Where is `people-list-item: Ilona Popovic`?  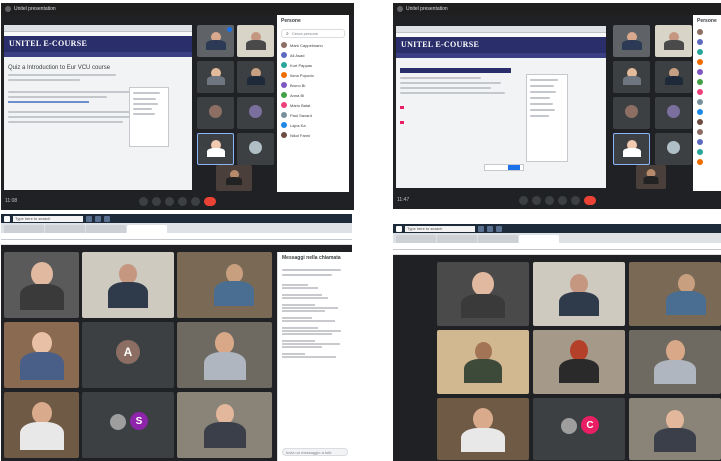
people-list-item: Ilona Popovic is located at coordinates (313, 75).